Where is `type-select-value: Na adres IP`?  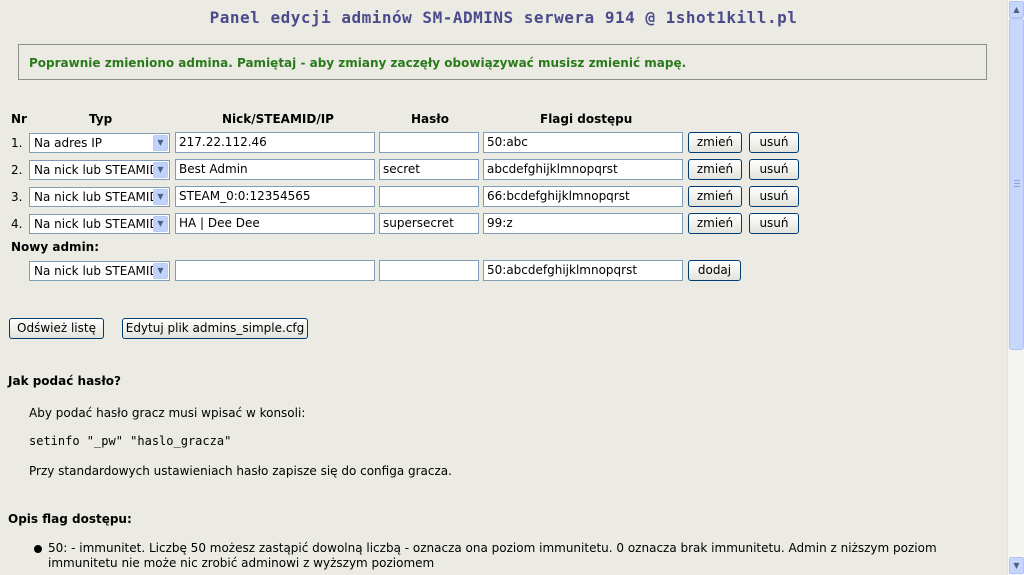
type-select-value: Na adres IP is located at coordinates (68, 143).